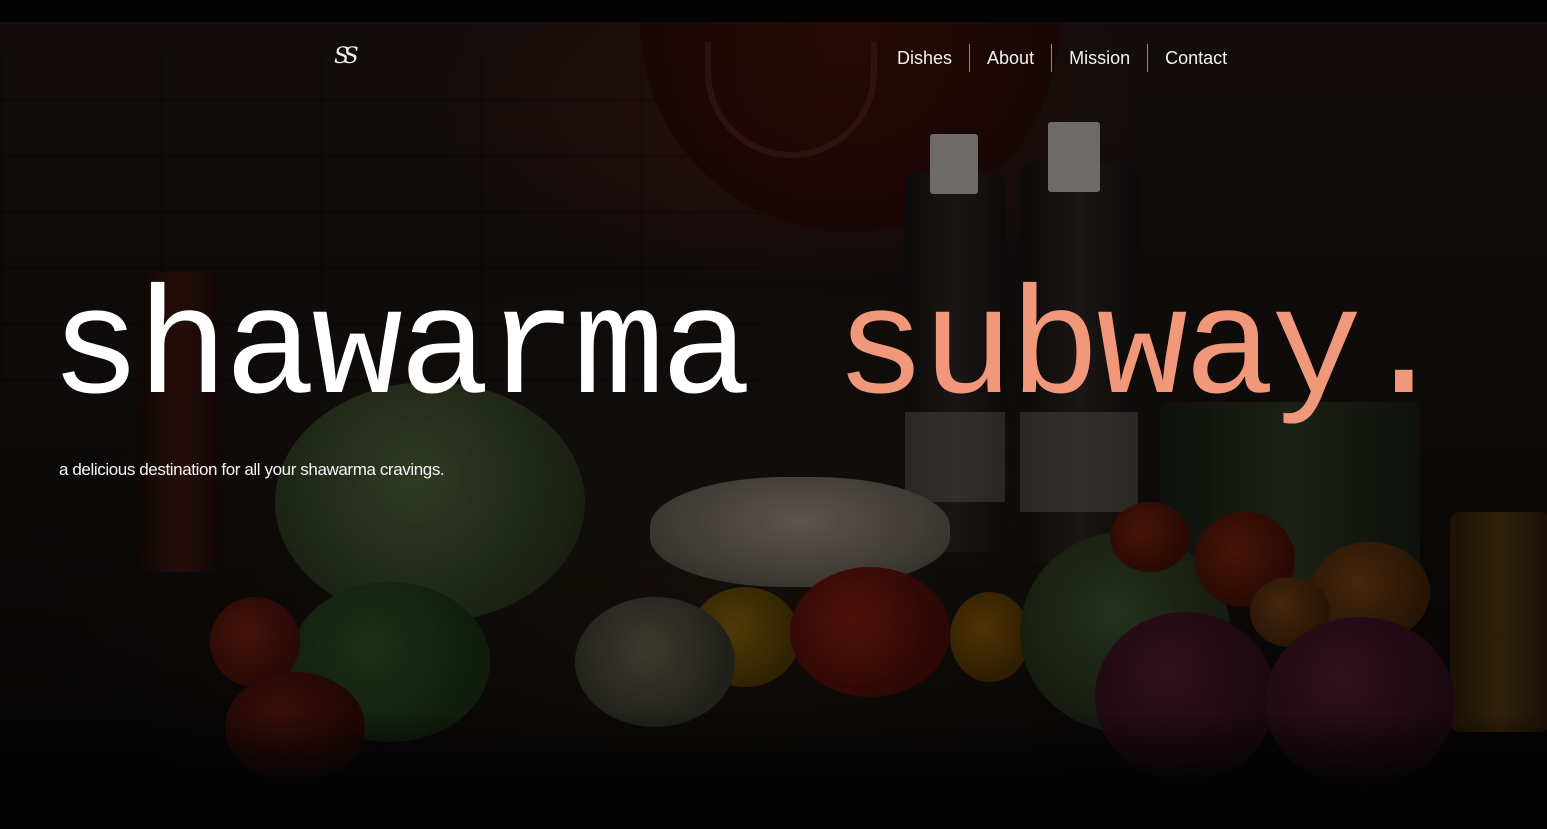  Describe the element at coordinates (1099, 58) in the screenshot. I see `nav-item-mission: Mission` at that location.